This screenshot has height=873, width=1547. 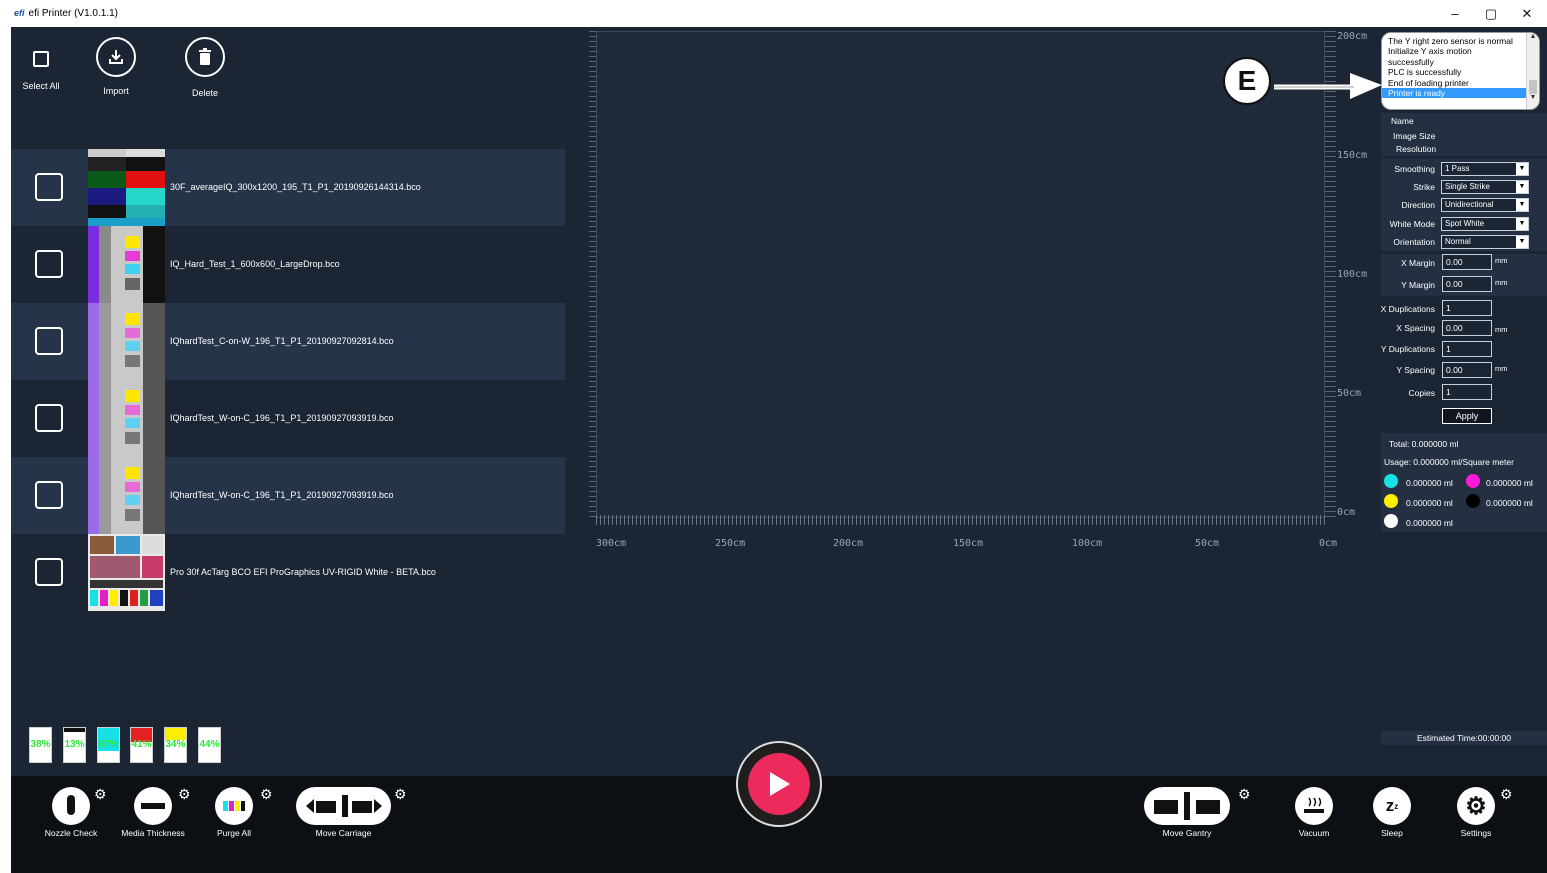 I want to click on close-button: ✕, so click(x=1527, y=14).